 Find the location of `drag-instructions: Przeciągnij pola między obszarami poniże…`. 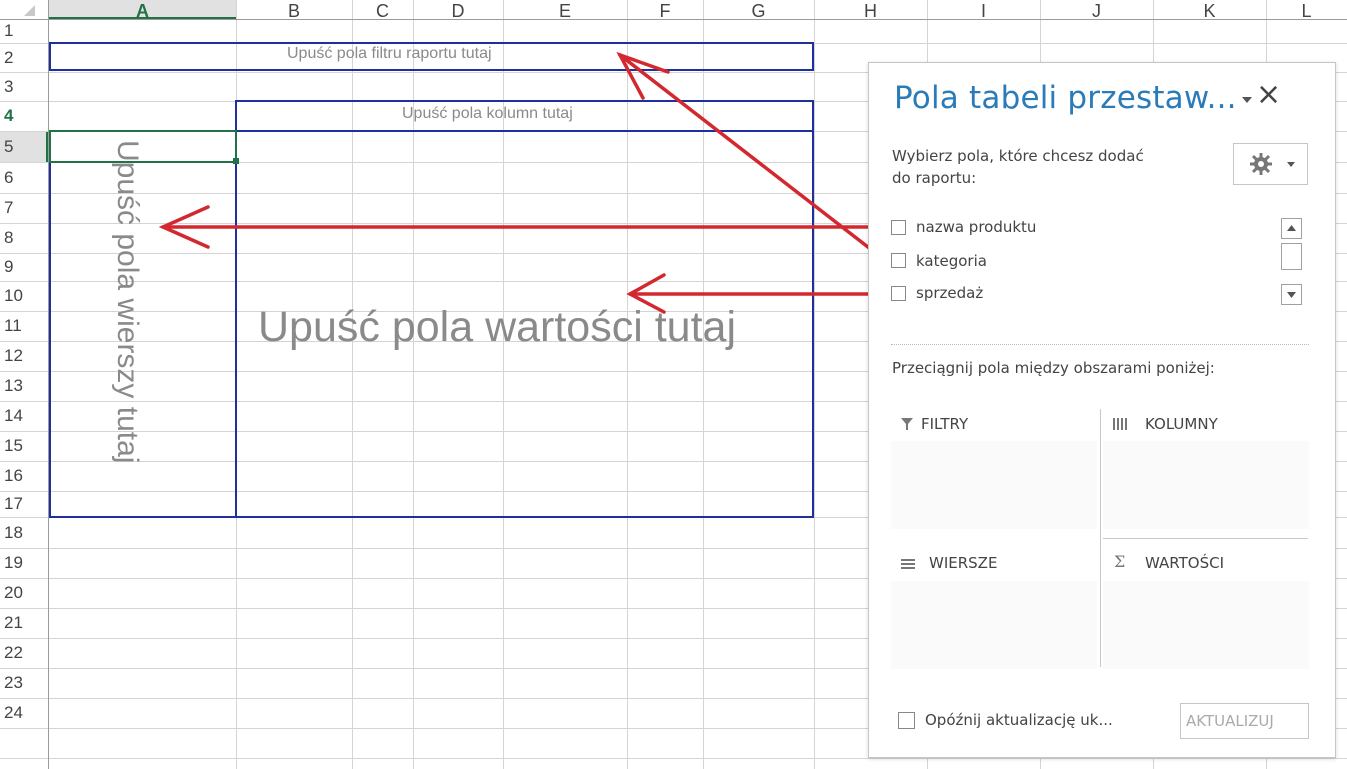

drag-instructions: Przeciągnij pola między obszarami poniże… is located at coordinates (1053, 368).